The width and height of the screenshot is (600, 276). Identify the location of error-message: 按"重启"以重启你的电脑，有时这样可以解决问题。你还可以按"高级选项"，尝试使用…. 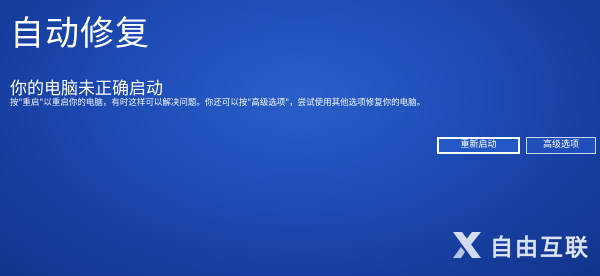
(218, 103).